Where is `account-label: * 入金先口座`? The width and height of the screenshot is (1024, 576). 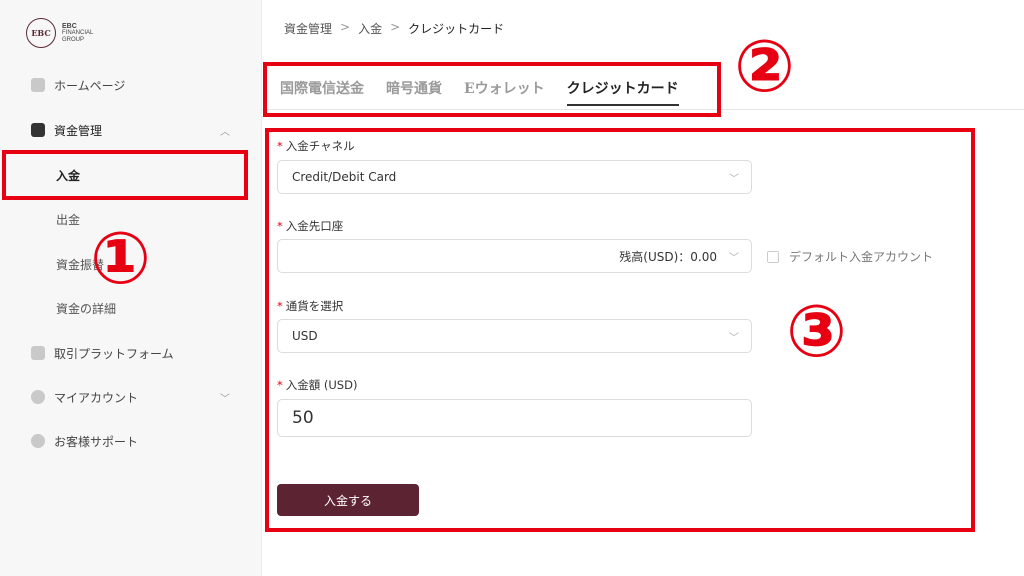
account-label: * 入金先口座 is located at coordinates (310, 226).